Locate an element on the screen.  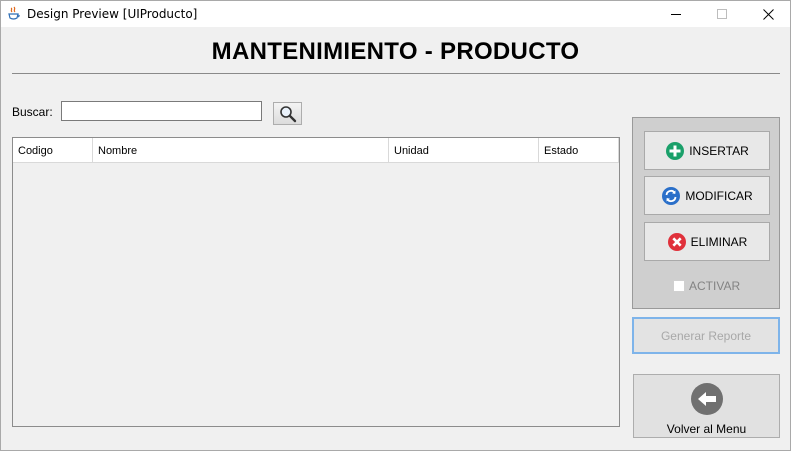
activate-checkbox: ACTIVAR is located at coordinates (706, 286).